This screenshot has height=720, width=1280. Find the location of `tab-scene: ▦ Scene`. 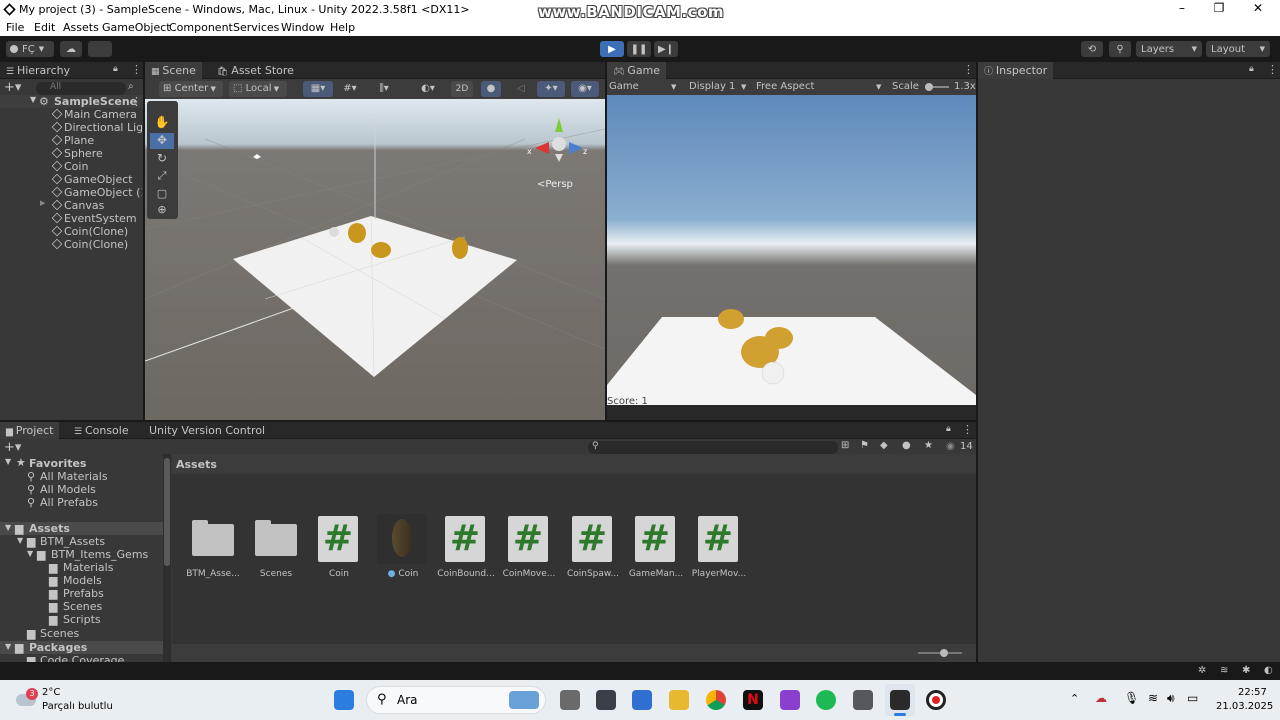

tab-scene: ▦ Scene is located at coordinates (173, 70).